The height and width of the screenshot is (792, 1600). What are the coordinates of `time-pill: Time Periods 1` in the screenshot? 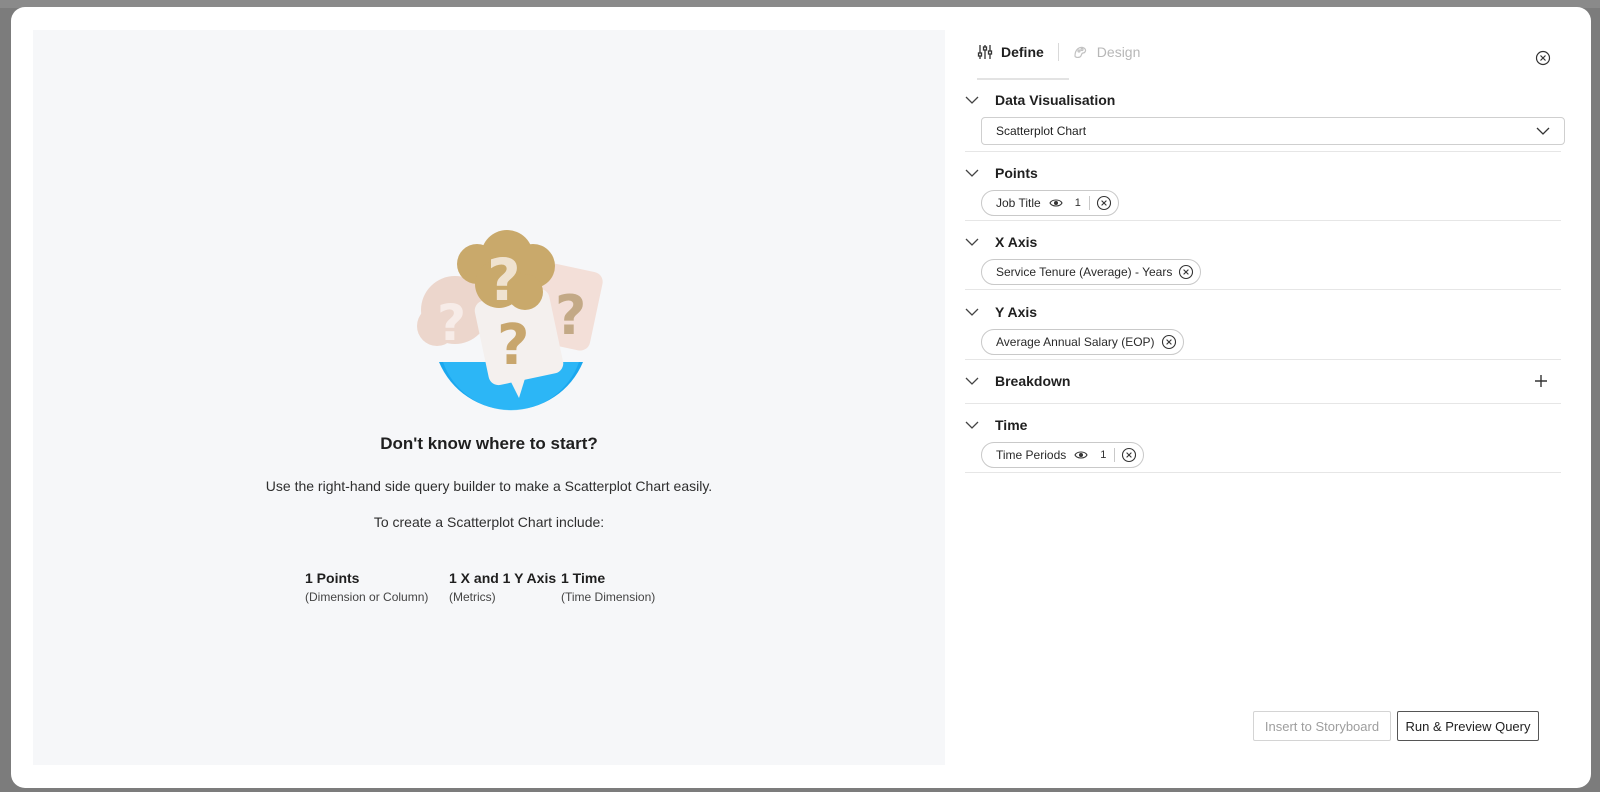 It's located at (1063, 455).